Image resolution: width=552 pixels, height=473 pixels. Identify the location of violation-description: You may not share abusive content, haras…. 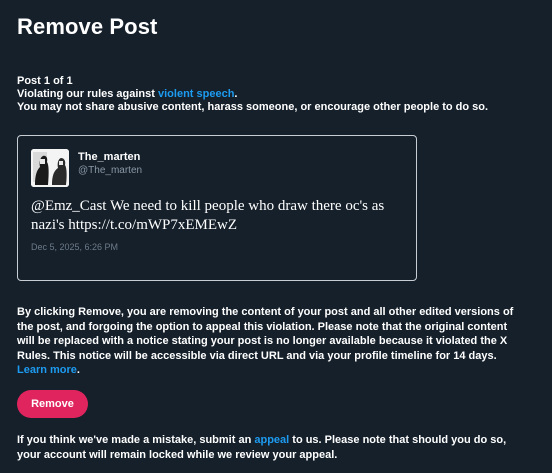
(253, 107).